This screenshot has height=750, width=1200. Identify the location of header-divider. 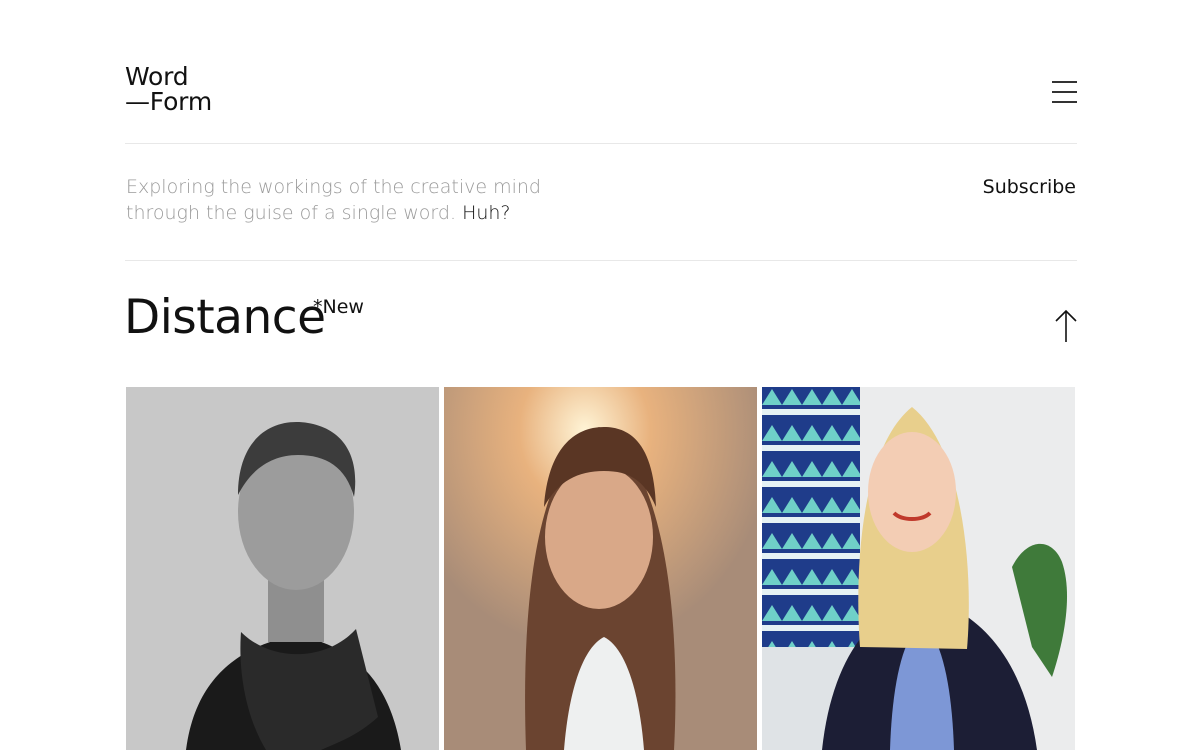
(601, 143).